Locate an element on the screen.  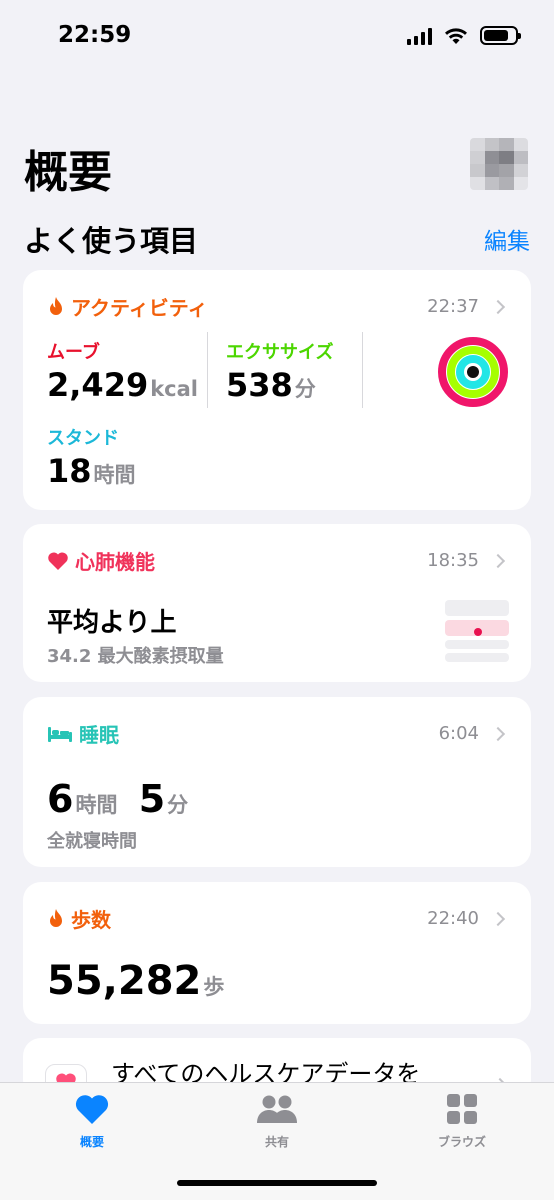
stand-value-row: 18時間 is located at coordinates (91, 471).